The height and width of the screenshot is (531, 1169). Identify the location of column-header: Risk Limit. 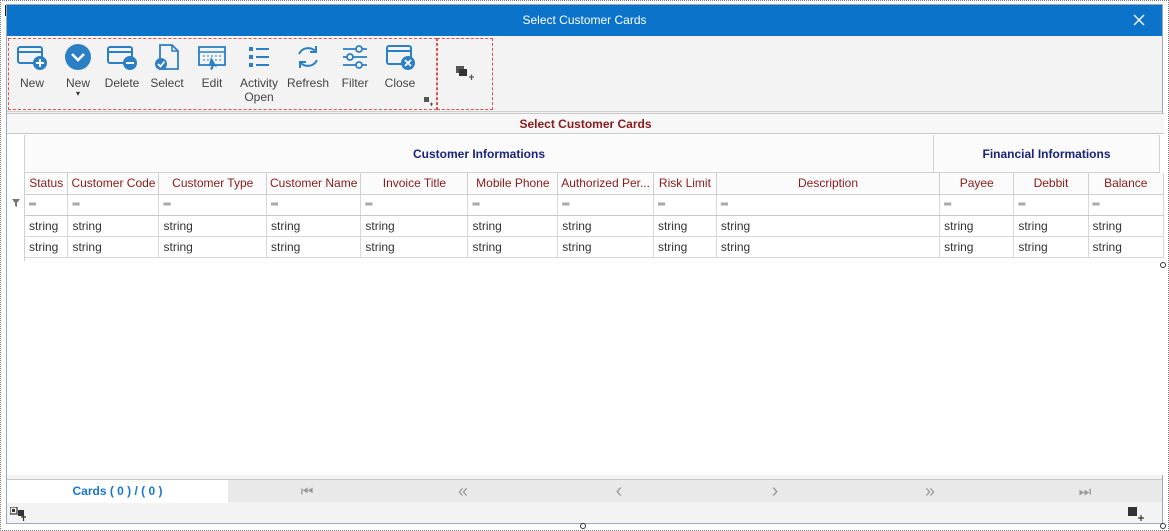
(685, 184).